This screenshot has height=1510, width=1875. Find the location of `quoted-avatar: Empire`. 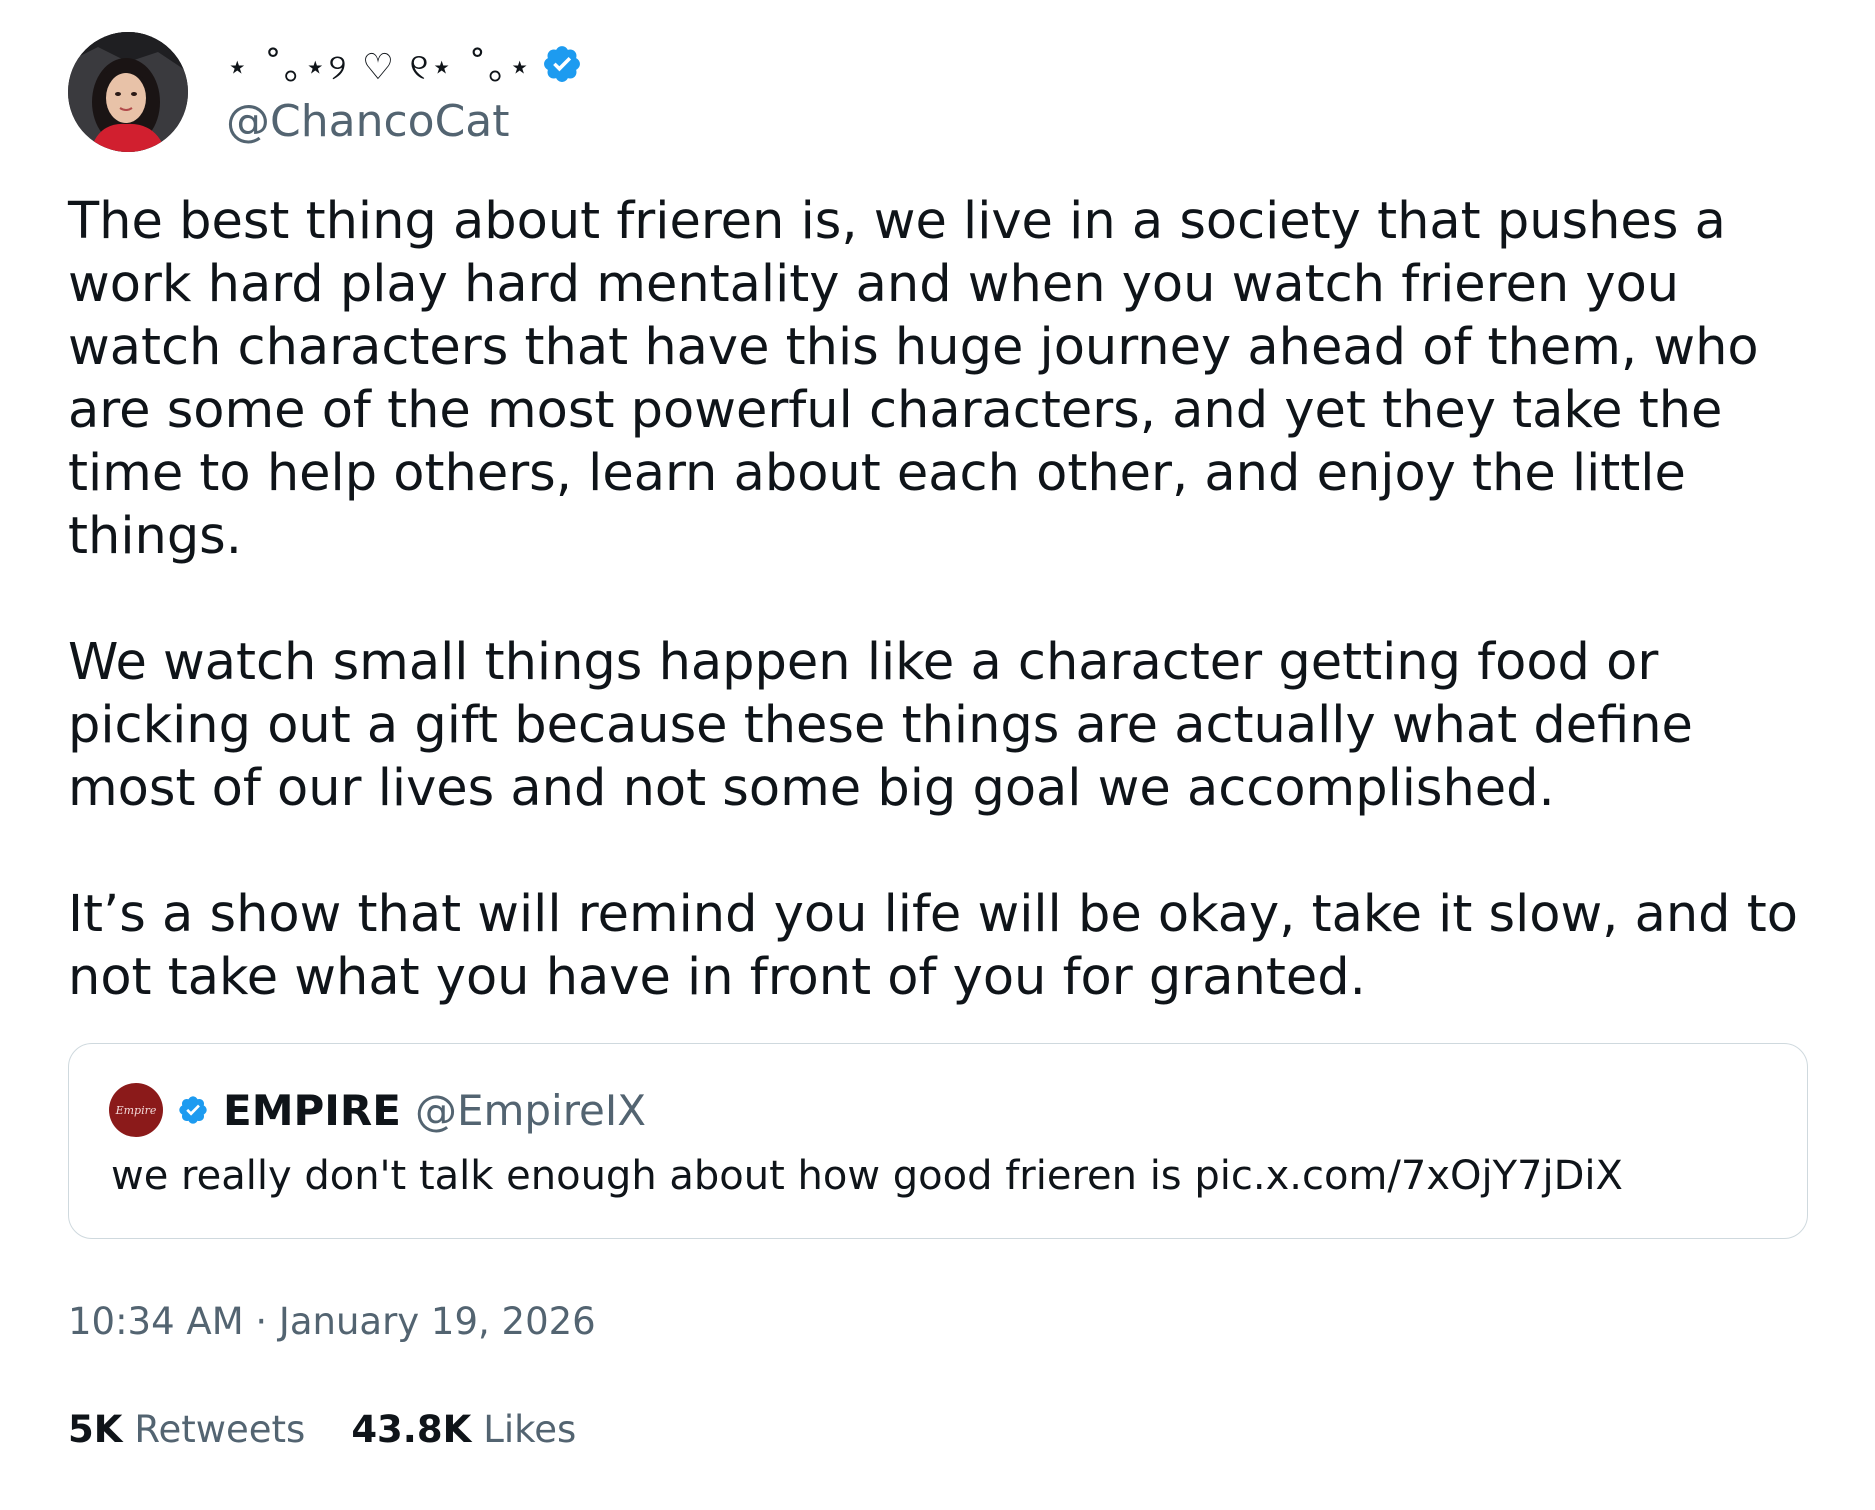

quoted-avatar: Empire is located at coordinates (136, 1110).